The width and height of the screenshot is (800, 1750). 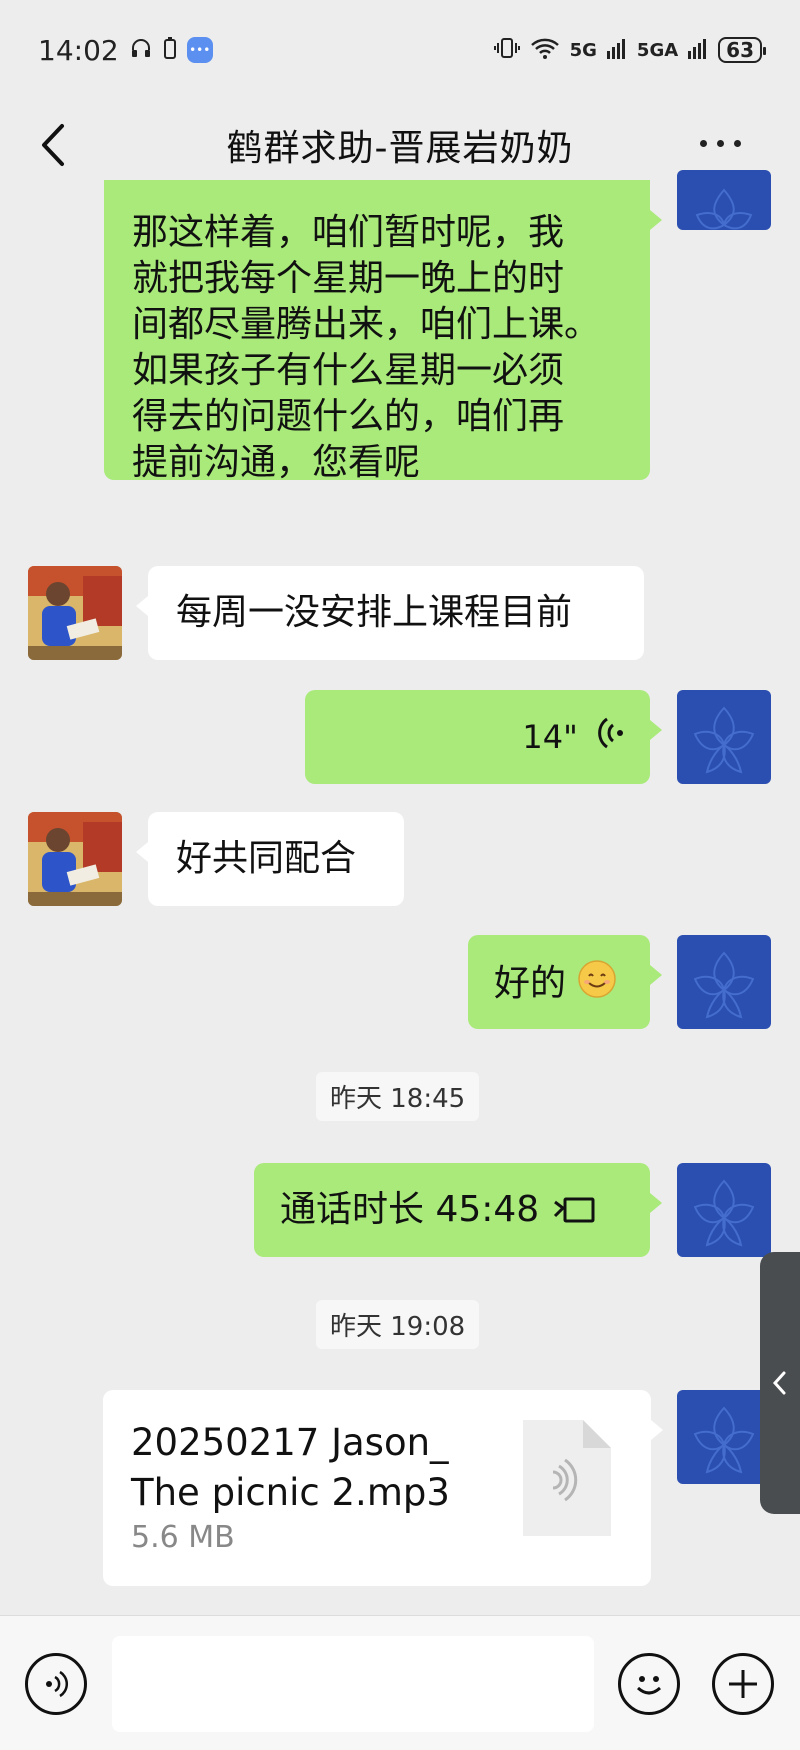 What do you see at coordinates (266, 858) in the screenshot?
I see `message-text: 好共同配合` at bounding box center [266, 858].